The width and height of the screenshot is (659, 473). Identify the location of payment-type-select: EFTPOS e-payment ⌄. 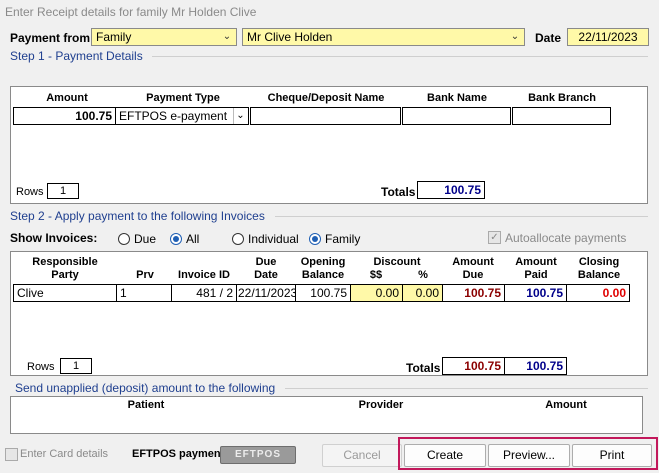
(182, 116).